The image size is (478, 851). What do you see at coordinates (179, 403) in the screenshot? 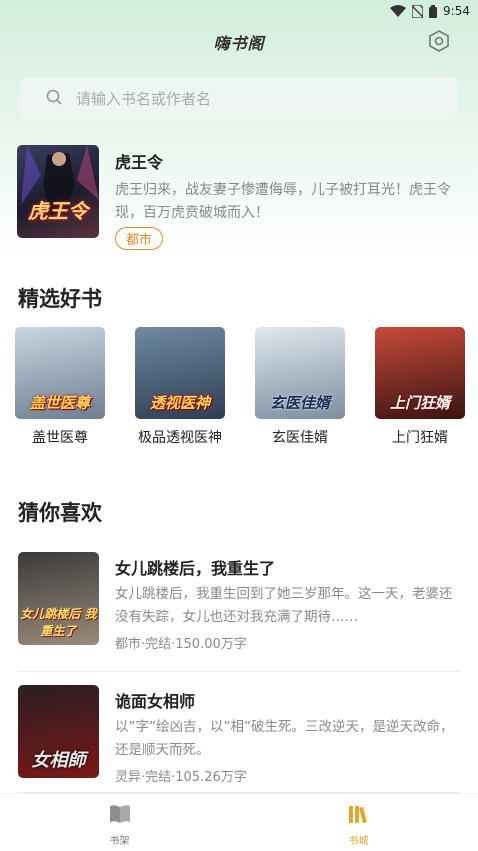
I see `pick-cover-title: 透视医神` at bounding box center [179, 403].